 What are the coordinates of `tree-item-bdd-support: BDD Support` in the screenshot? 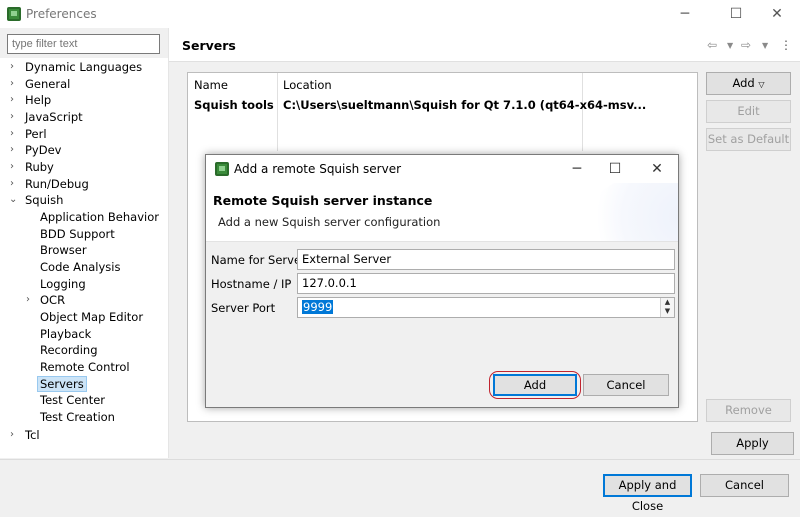 It's located at (77, 234).